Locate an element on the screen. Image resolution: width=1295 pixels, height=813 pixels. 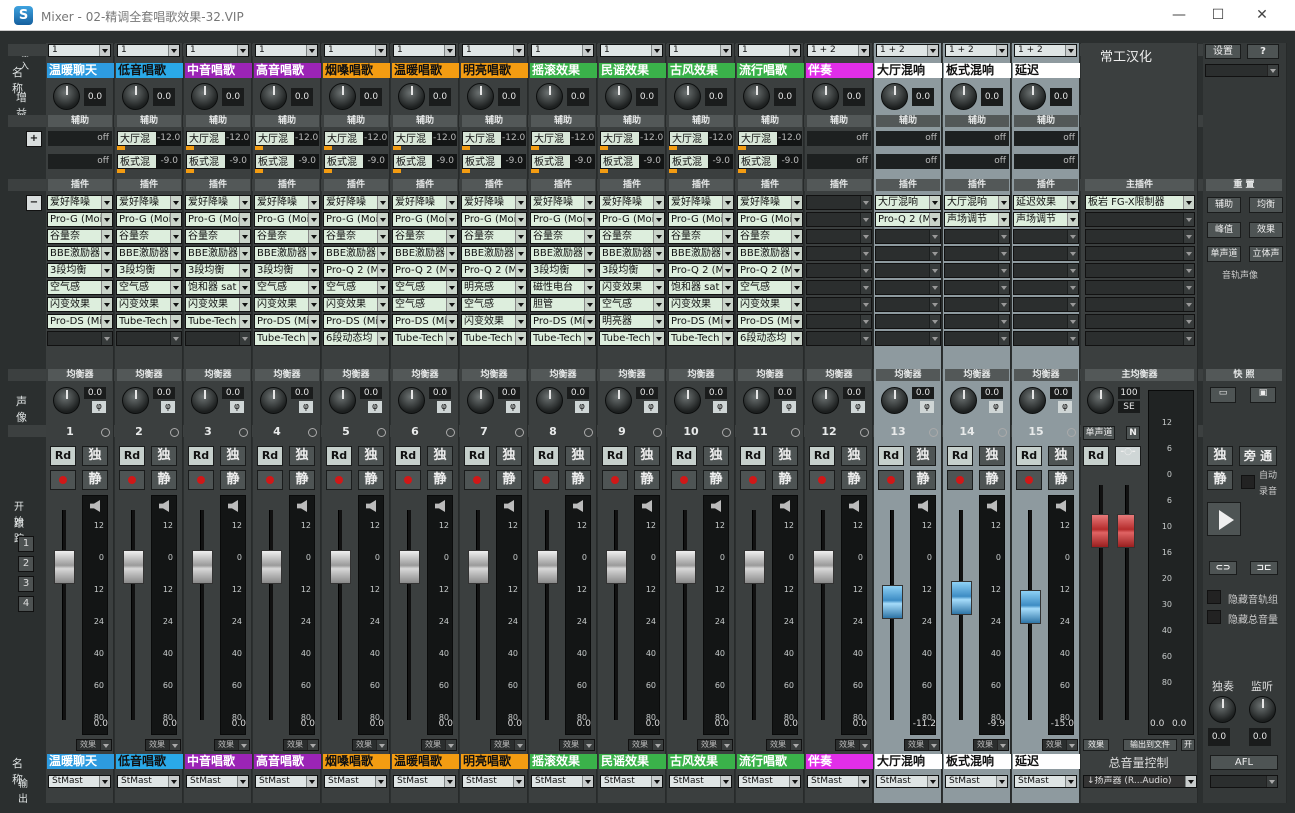
plugin-slot-6: 磁性电台 is located at coordinates (563, 287).